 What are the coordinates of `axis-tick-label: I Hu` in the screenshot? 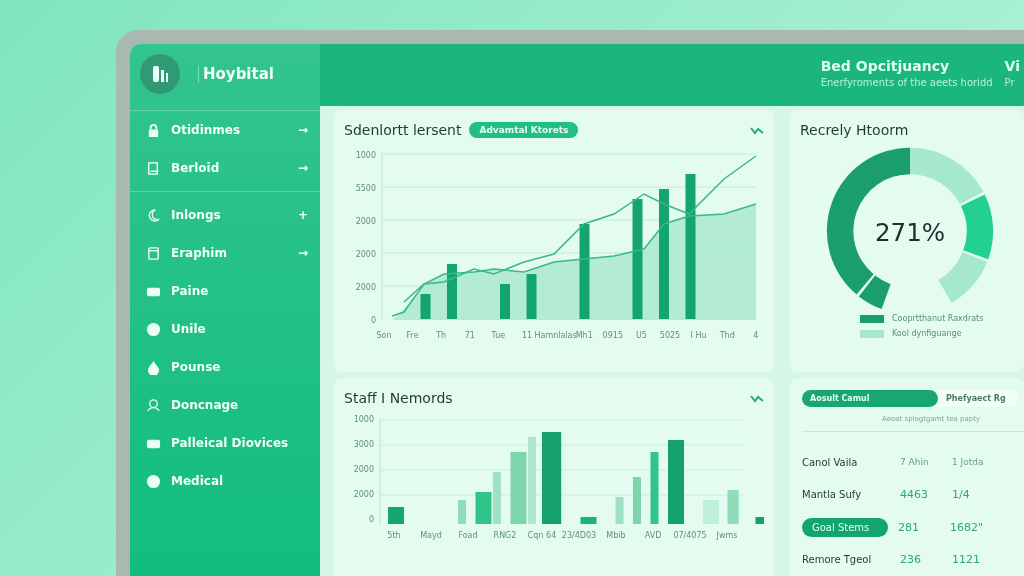 It's located at (698, 335).